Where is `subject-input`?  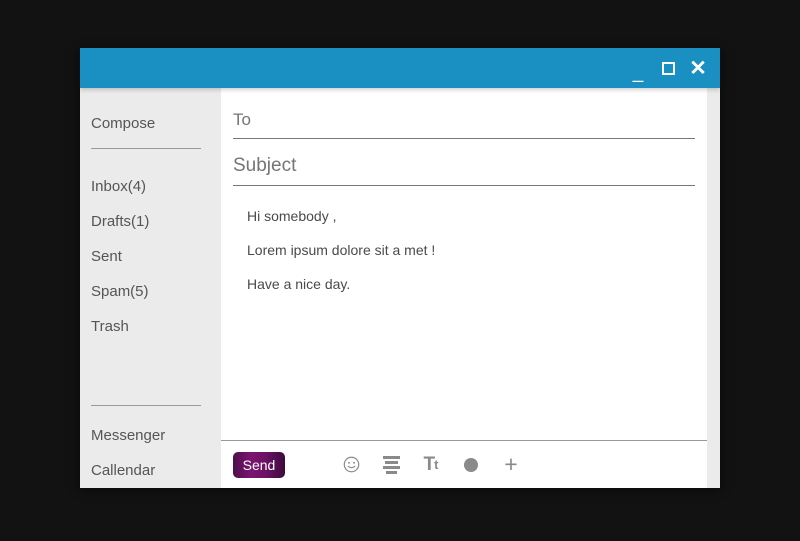
subject-input is located at coordinates (464, 166).